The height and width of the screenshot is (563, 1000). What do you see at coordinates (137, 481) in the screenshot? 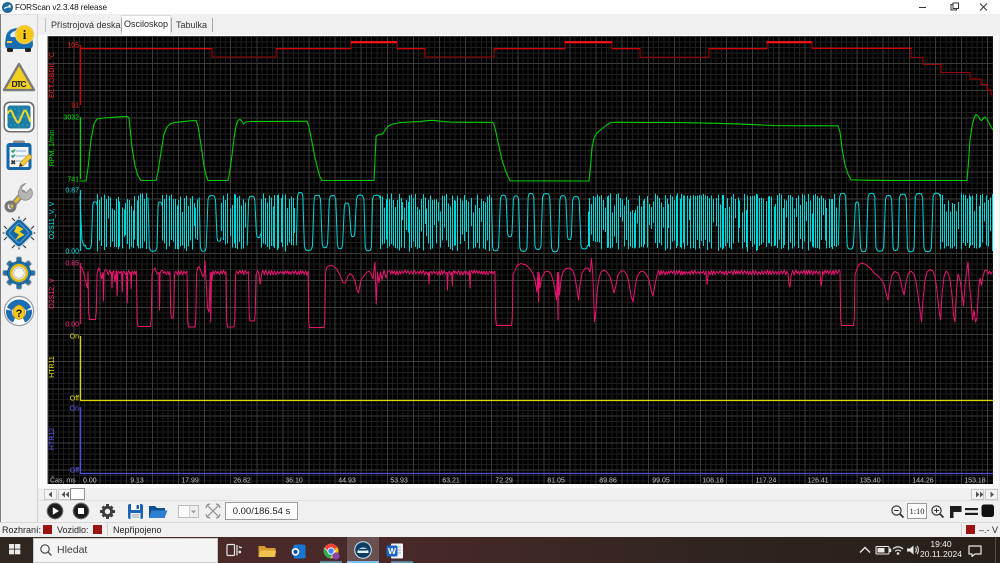
I see `svg-text: 9.13` at bounding box center [137, 481].